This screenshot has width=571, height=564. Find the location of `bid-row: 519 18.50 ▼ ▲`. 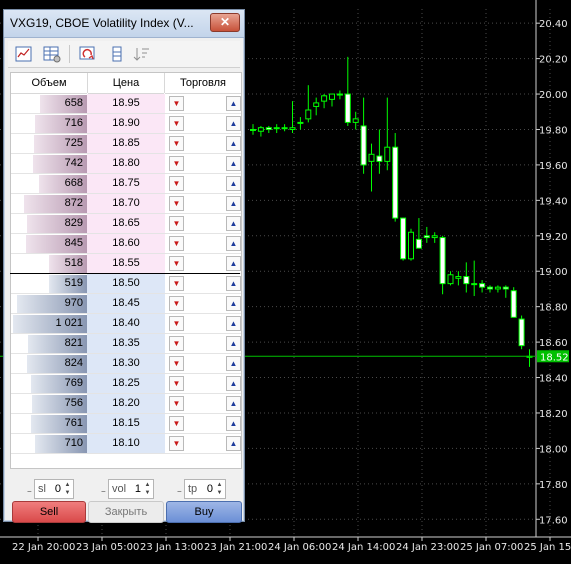

bid-row: 519 18.50 ▼ ▲ is located at coordinates (126, 284).